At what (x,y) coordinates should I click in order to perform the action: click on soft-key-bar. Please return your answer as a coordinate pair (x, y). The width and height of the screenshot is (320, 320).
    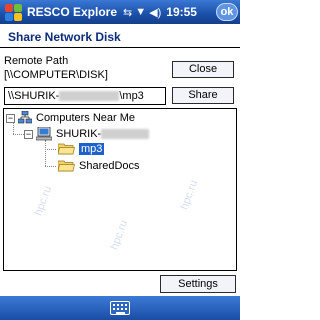
    Looking at the image, I should click on (120, 308).